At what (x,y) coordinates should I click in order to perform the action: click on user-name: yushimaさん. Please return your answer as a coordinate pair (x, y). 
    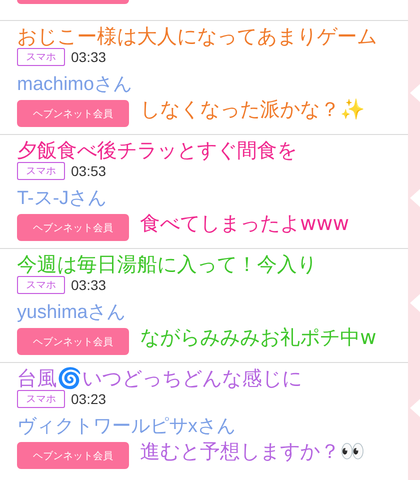
    Looking at the image, I should click on (71, 312).